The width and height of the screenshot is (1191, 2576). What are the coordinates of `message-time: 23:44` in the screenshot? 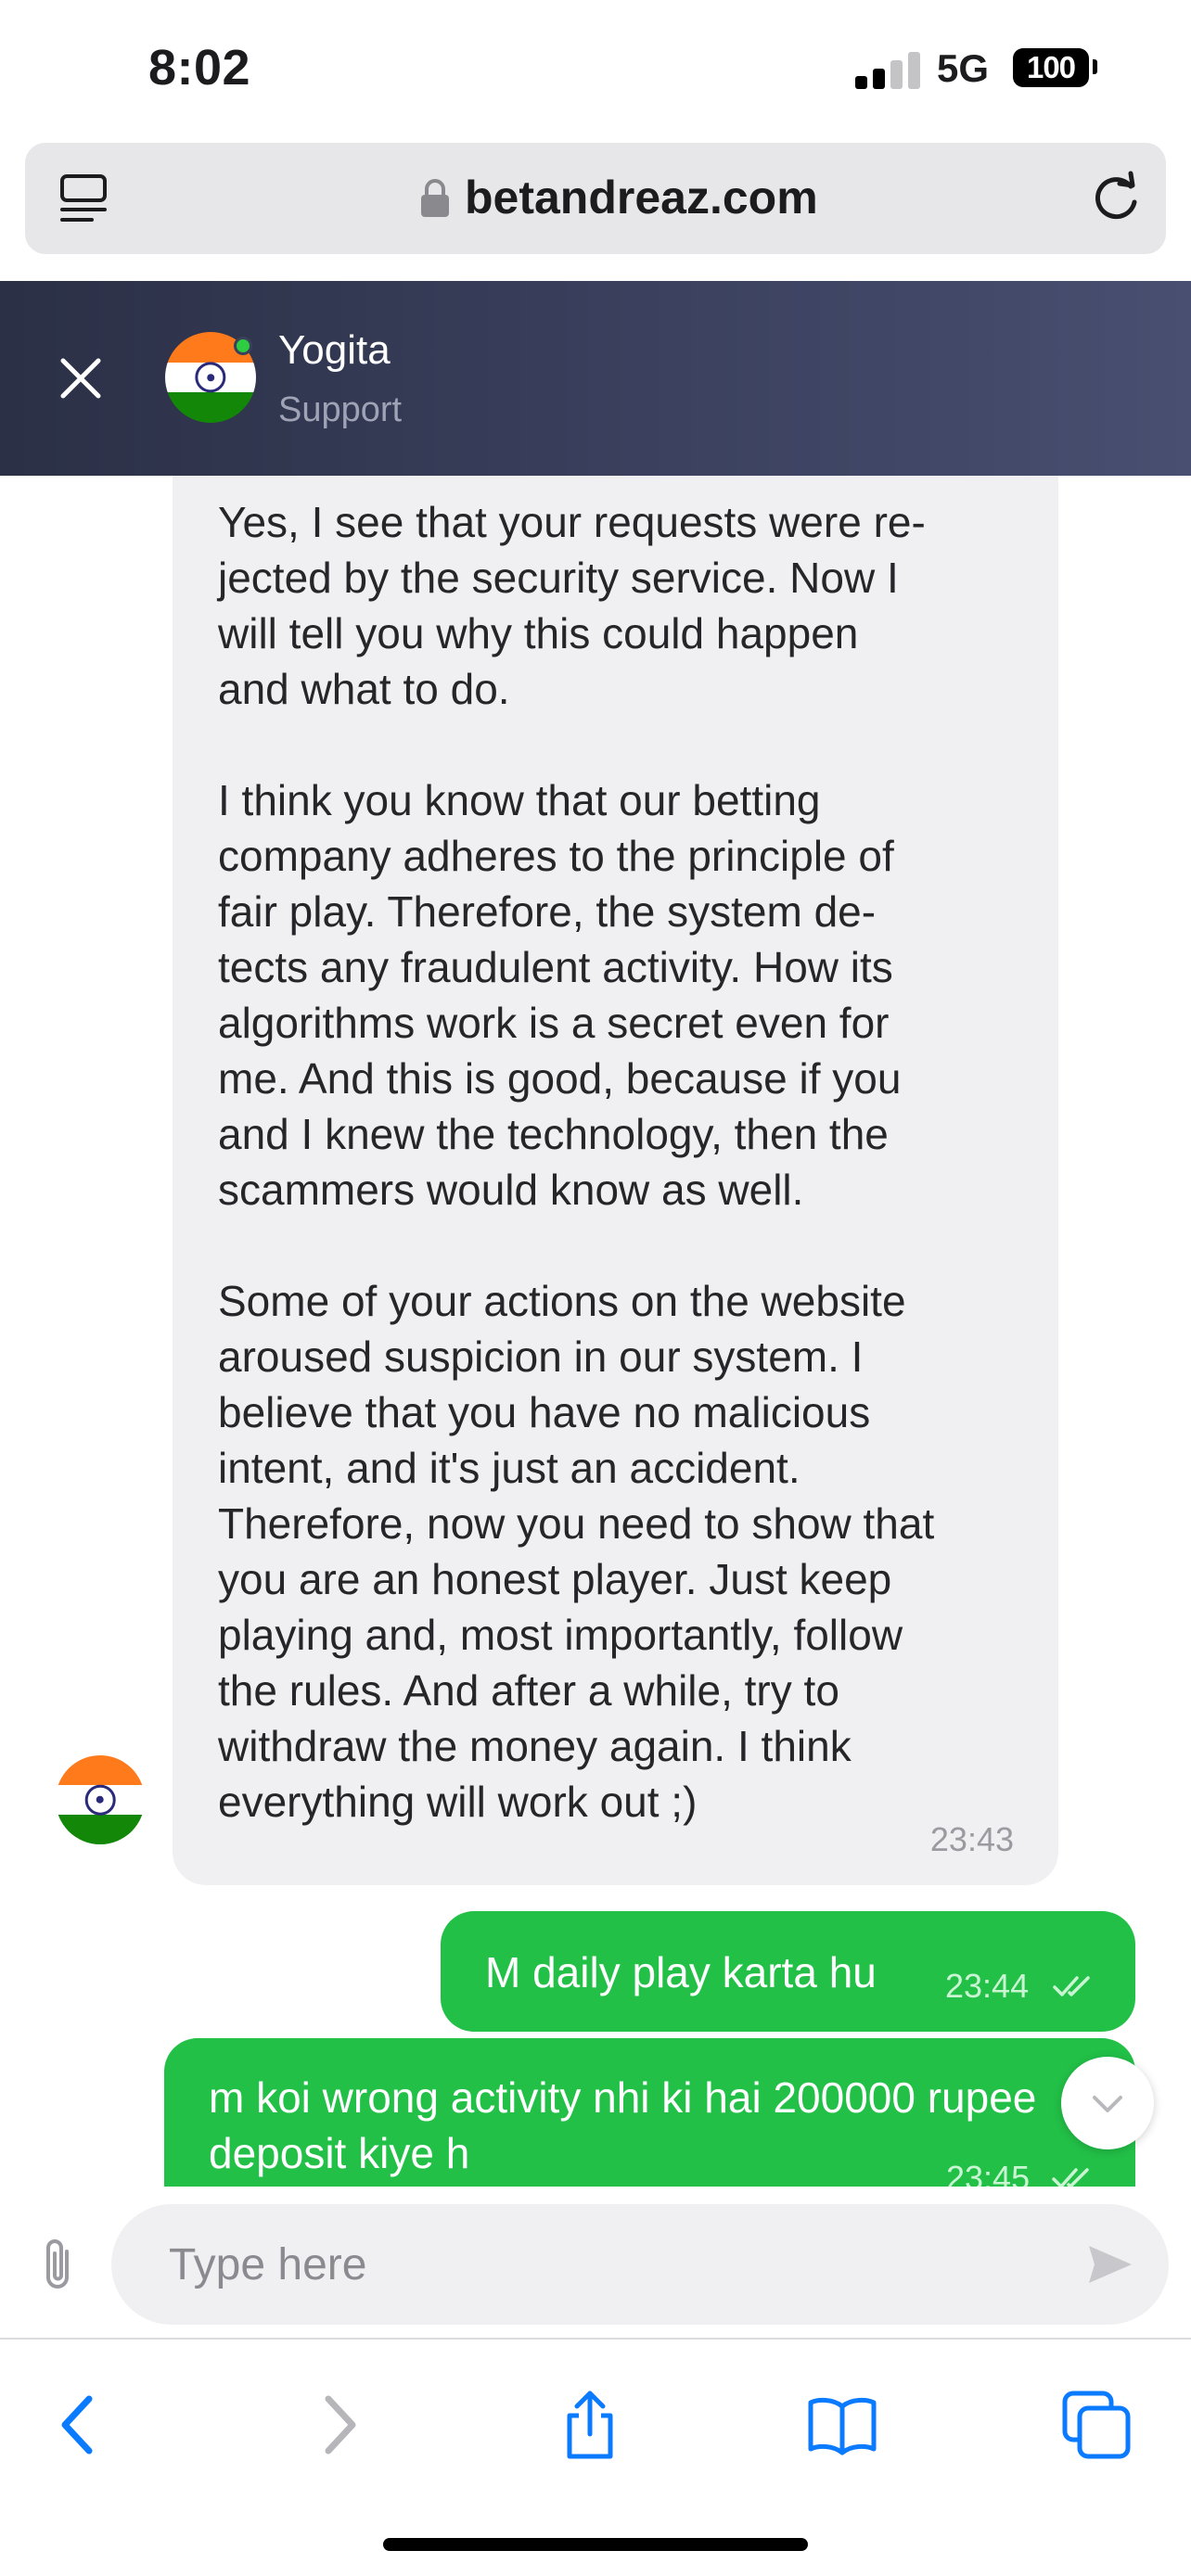 It's located at (988, 1986).